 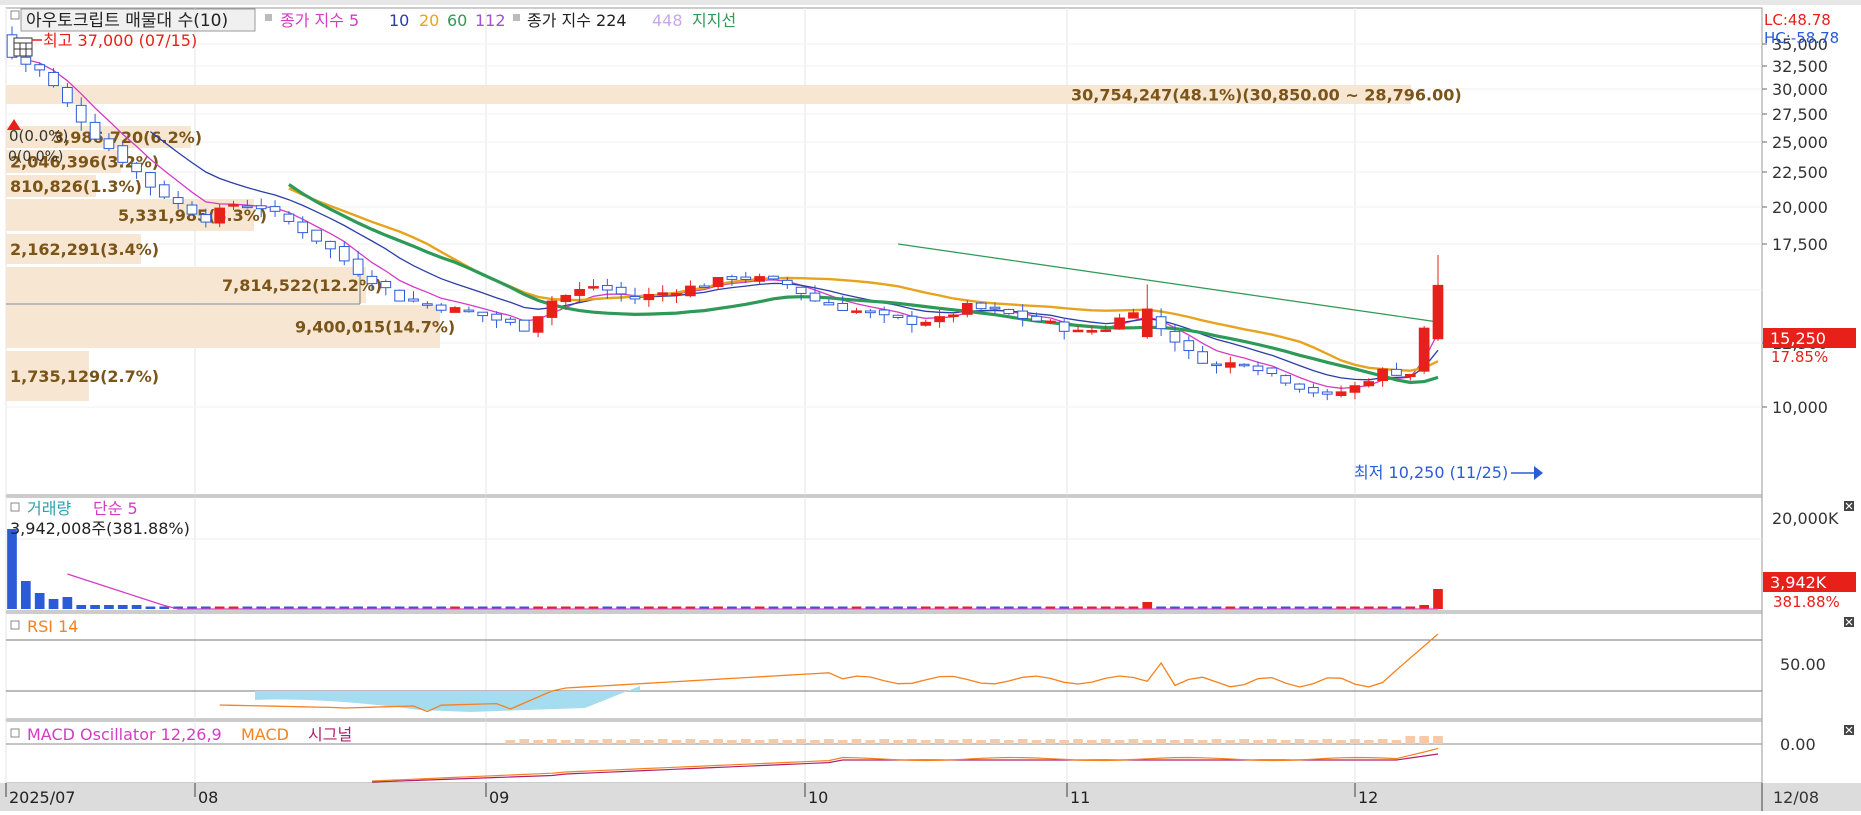 What do you see at coordinates (1368, 797) in the screenshot?
I see `x-axis-label: 12` at bounding box center [1368, 797].